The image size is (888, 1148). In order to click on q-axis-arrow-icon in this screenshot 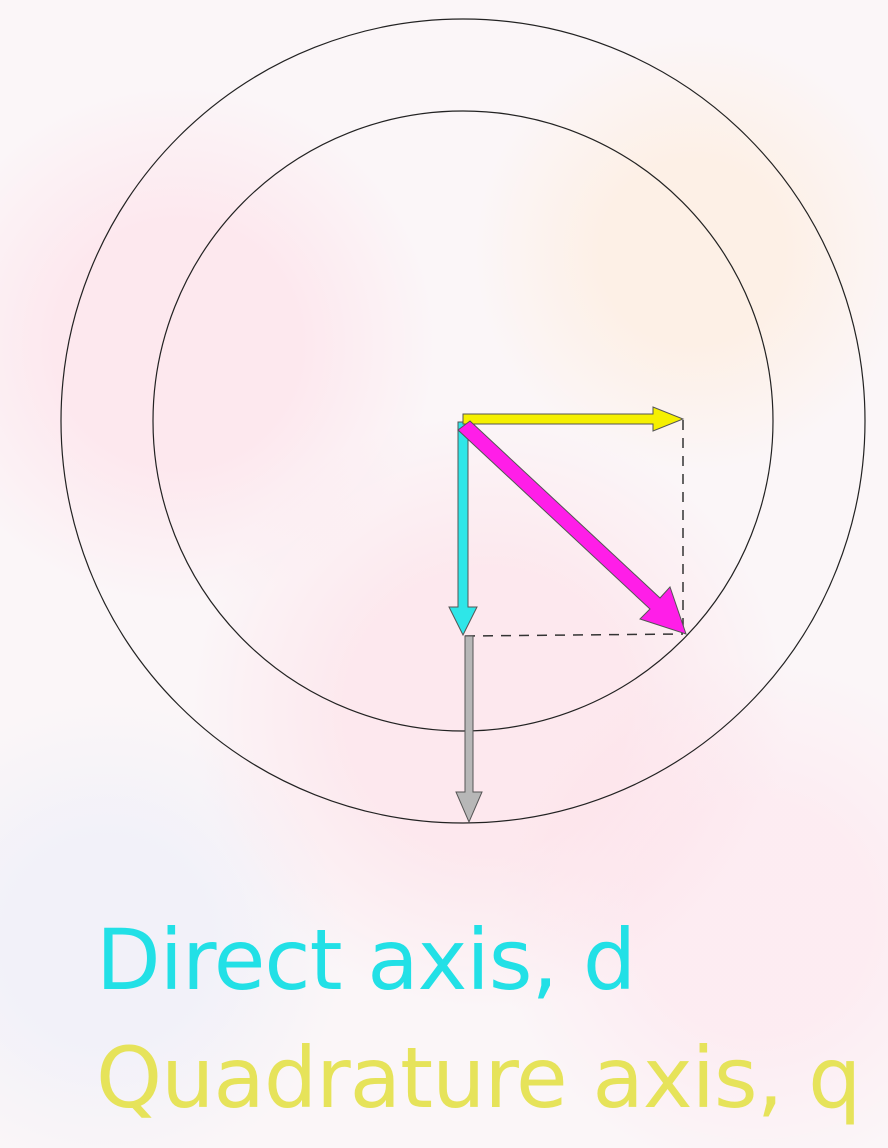, I will do `click(573, 419)`.